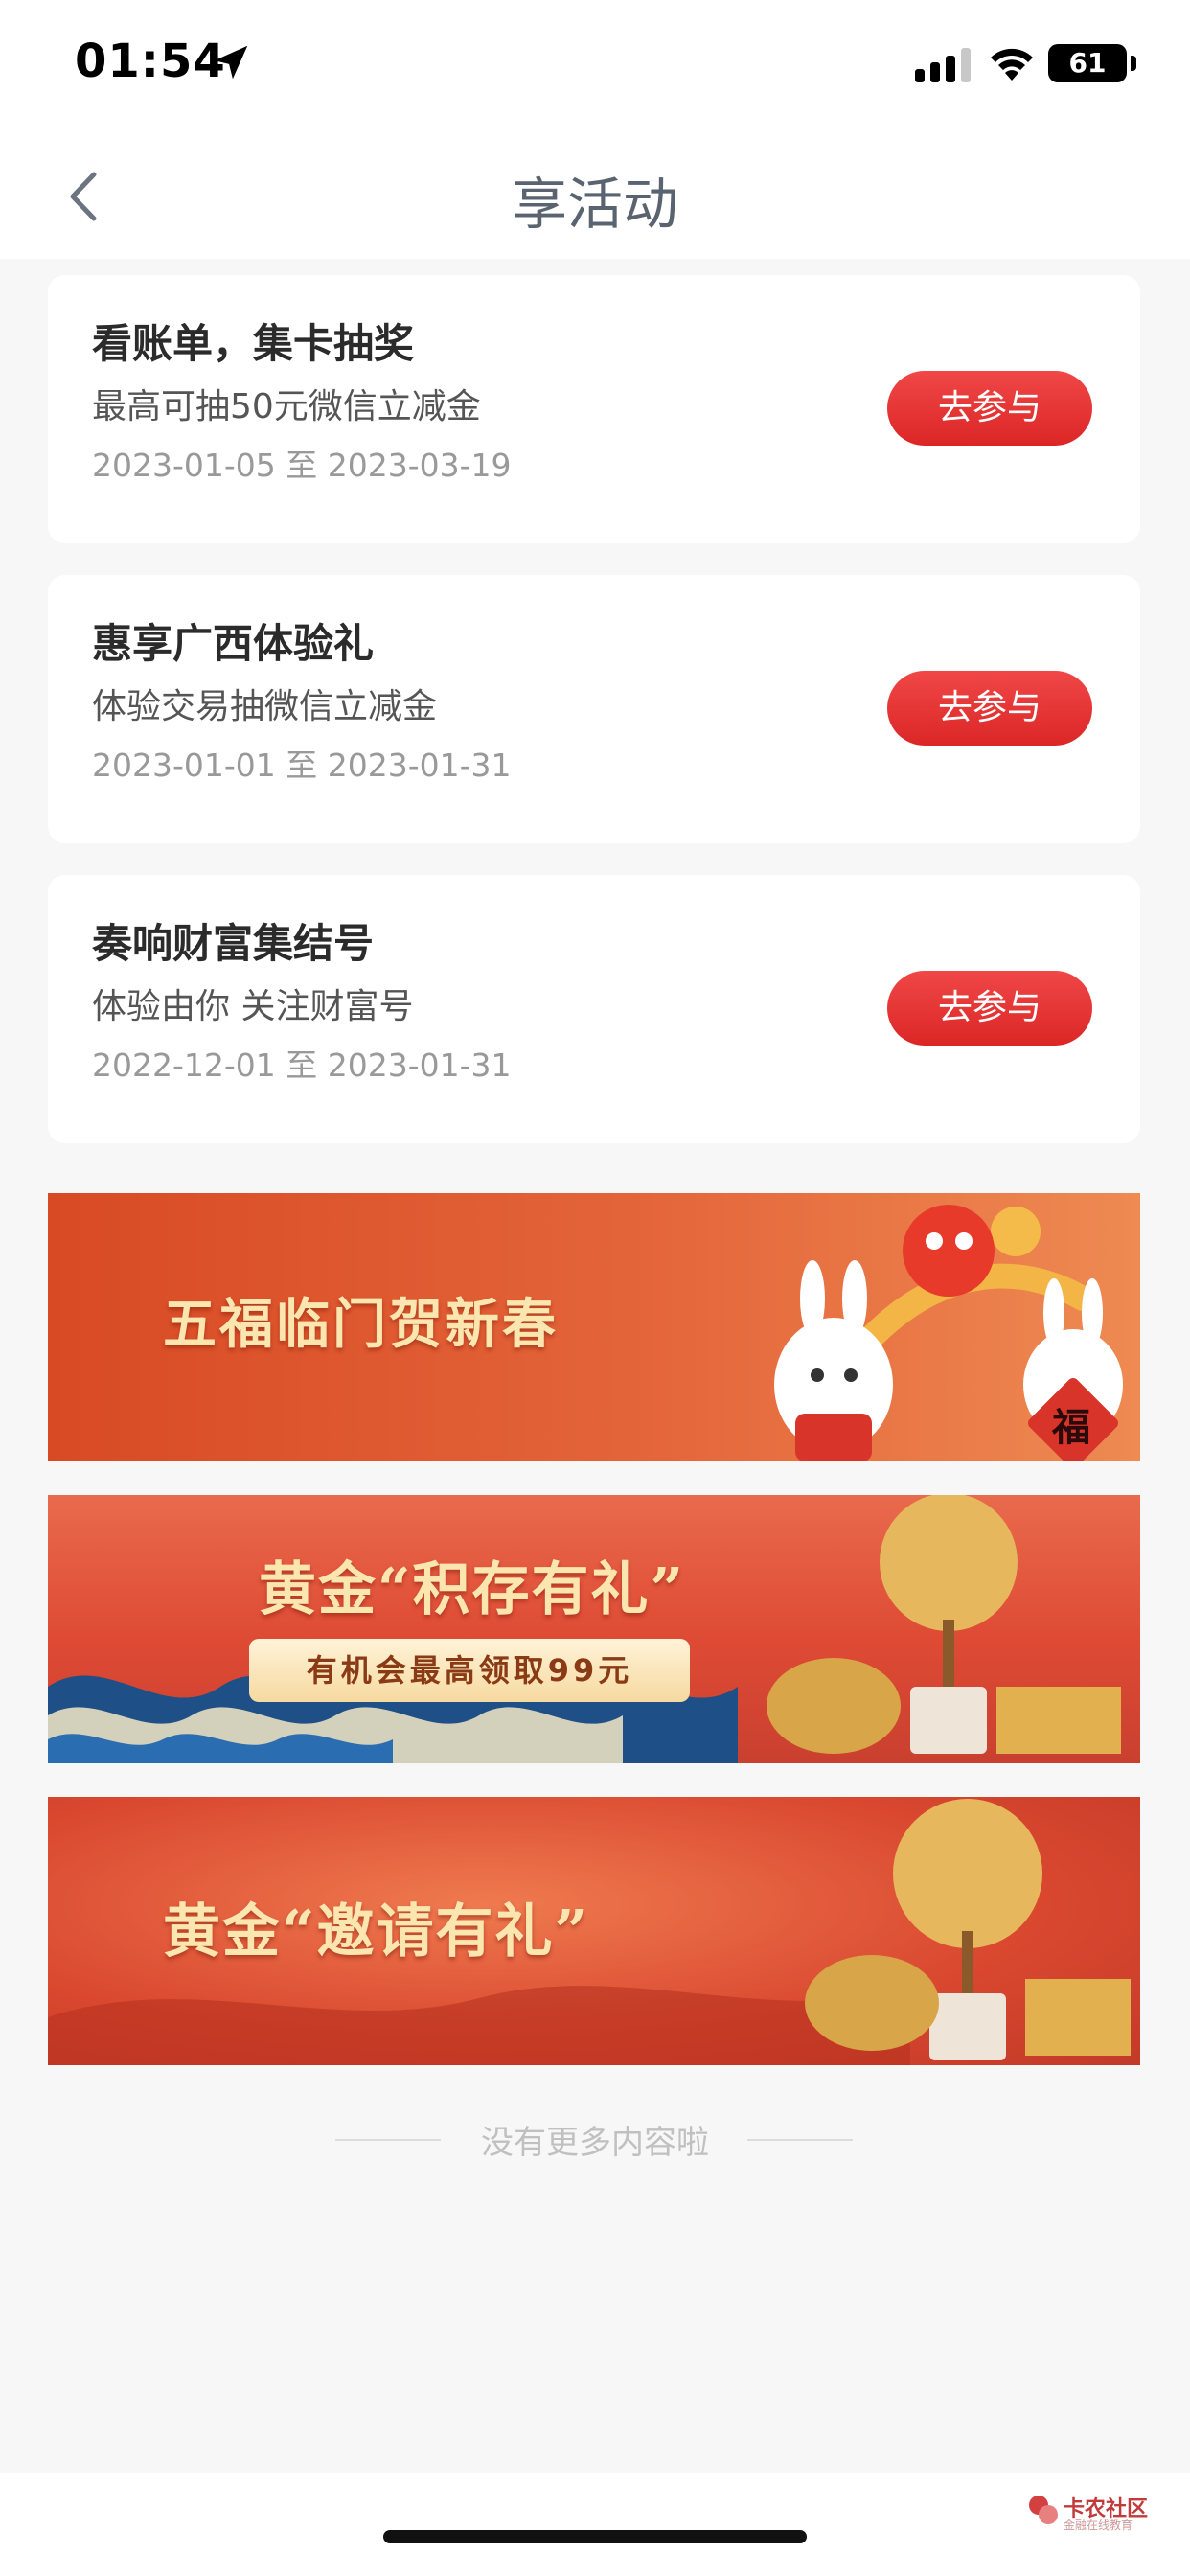 This screenshot has height=2576, width=1190. What do you see at coordinates (302, 466) in the screenshot?
I see `activity-date-range: 2023-01-05 至 2023-03-19` at bounding box center [302, 466].